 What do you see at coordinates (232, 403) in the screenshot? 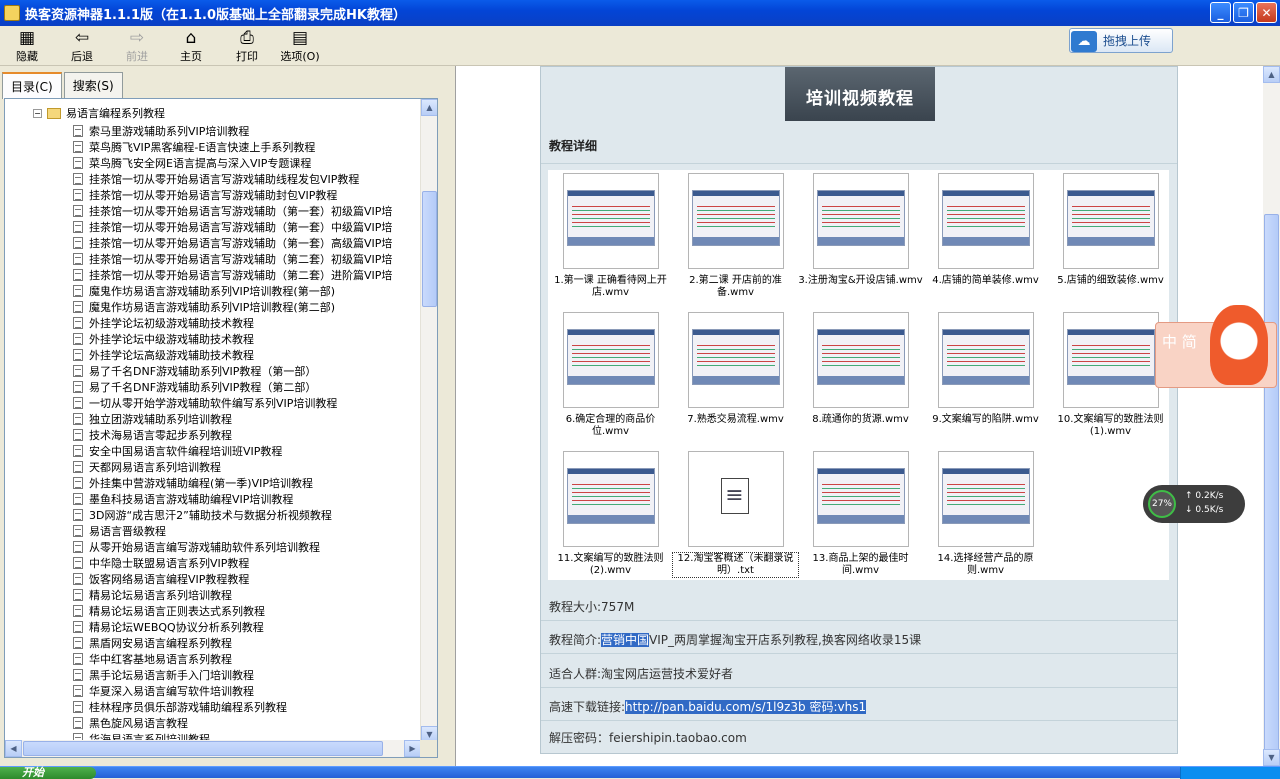
I see `tree-item: 一切从零开始学游戏辅助软件编写系列VIP培训教程` at bounding box center [232, 403].